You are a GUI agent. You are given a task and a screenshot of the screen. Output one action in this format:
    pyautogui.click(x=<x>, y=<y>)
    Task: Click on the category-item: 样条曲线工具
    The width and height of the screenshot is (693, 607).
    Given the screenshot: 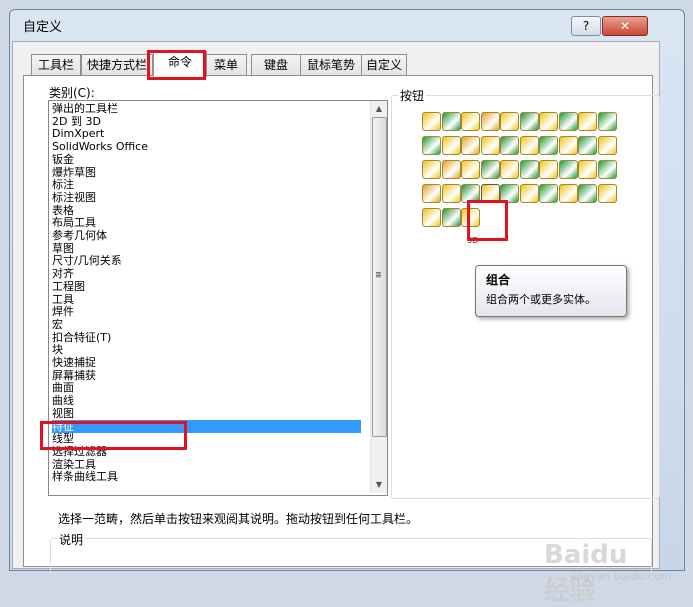 What is the action you would take?
    pyautogui.click(x=206, y=476)
    